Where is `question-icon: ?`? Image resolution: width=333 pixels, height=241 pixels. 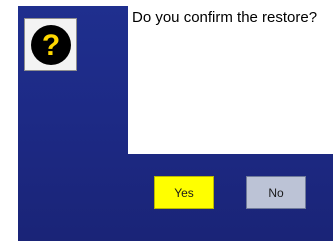 question-icon: ? is located at coordinates (50, 44).